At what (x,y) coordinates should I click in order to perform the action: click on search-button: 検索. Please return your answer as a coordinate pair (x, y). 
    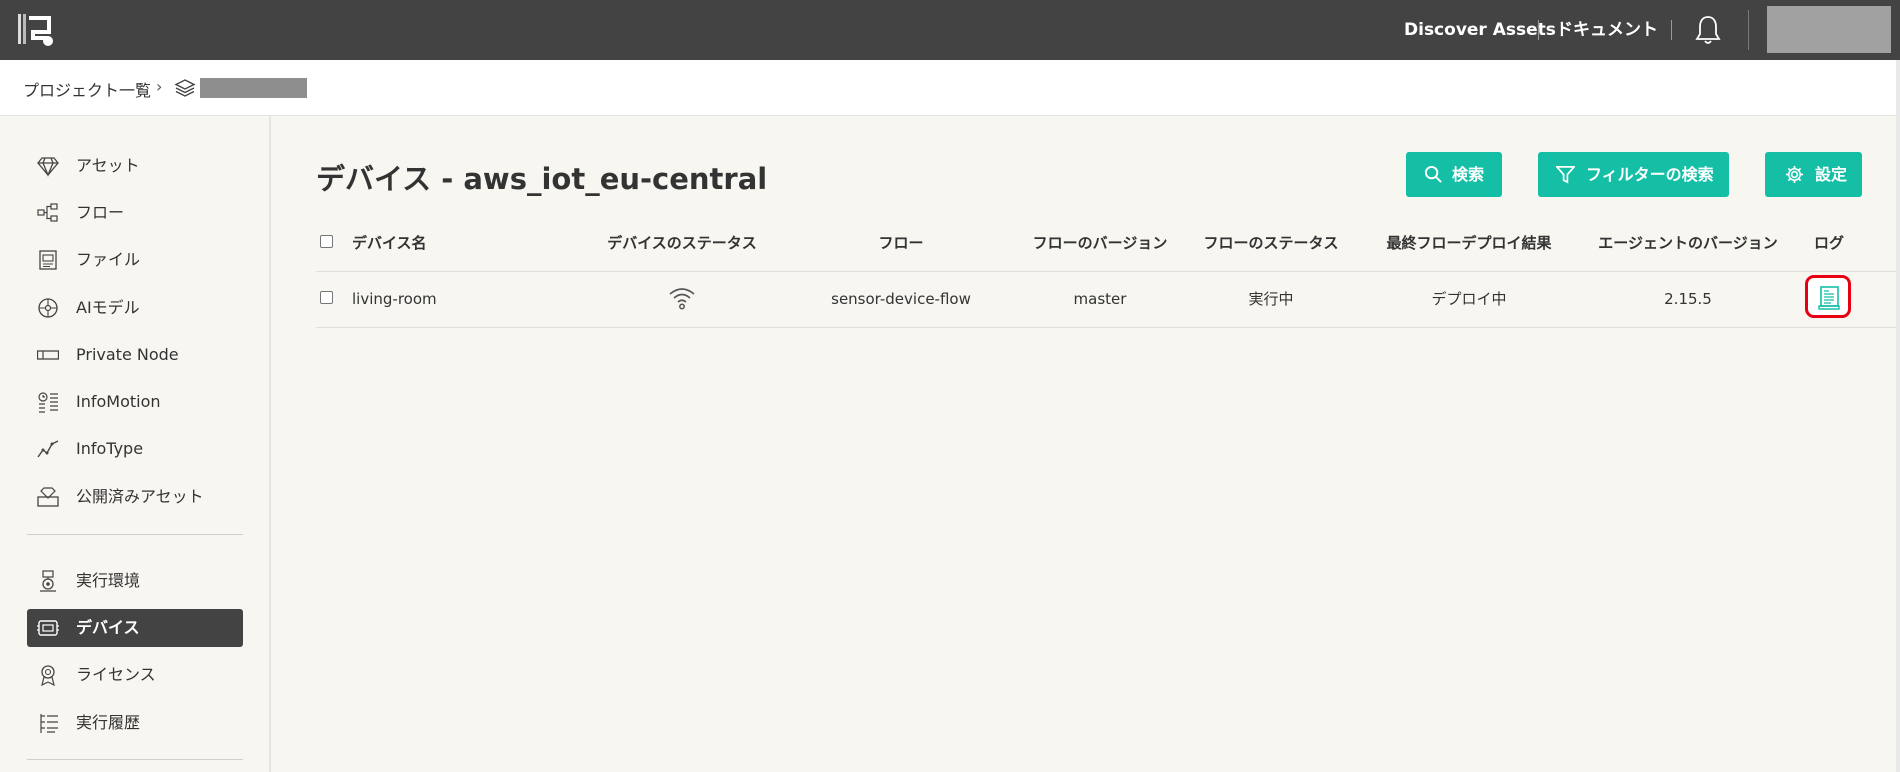
    Looking at the image, I should click on (1454, 174).